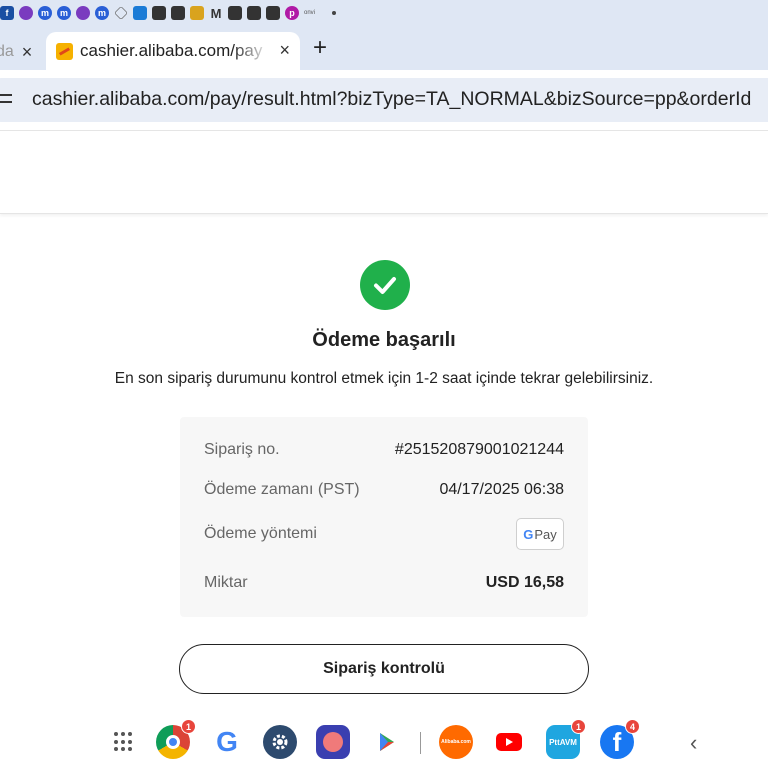 This screenshot has height=768, width=768. Describe the element at coordinates (578, 726) in the screenshot. I see `pttavm-badge: 1` at that location.